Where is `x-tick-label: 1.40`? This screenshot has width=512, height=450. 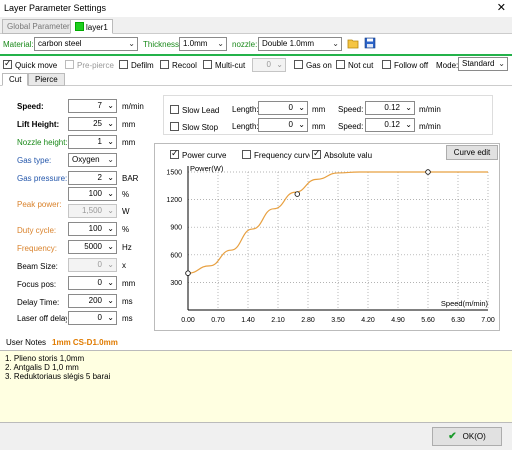 x-tick-label: 1.40 is located at coordinates (248, 320).